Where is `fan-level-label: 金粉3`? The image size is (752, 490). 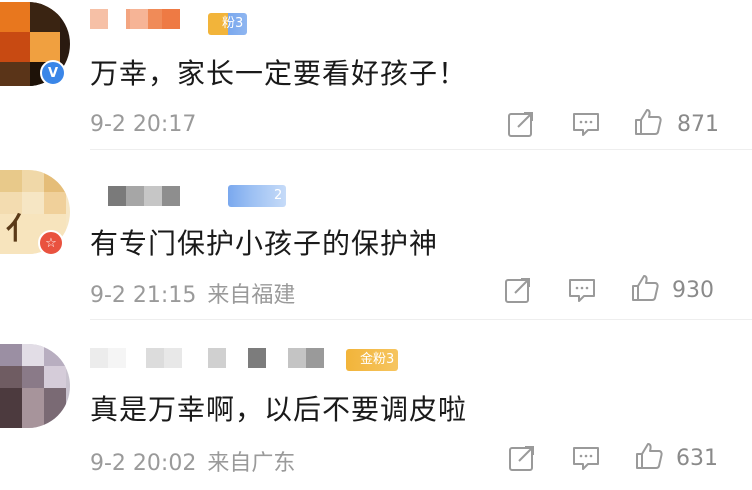 fan-level-label: 金粉3 is located at coordinates (377, 359).